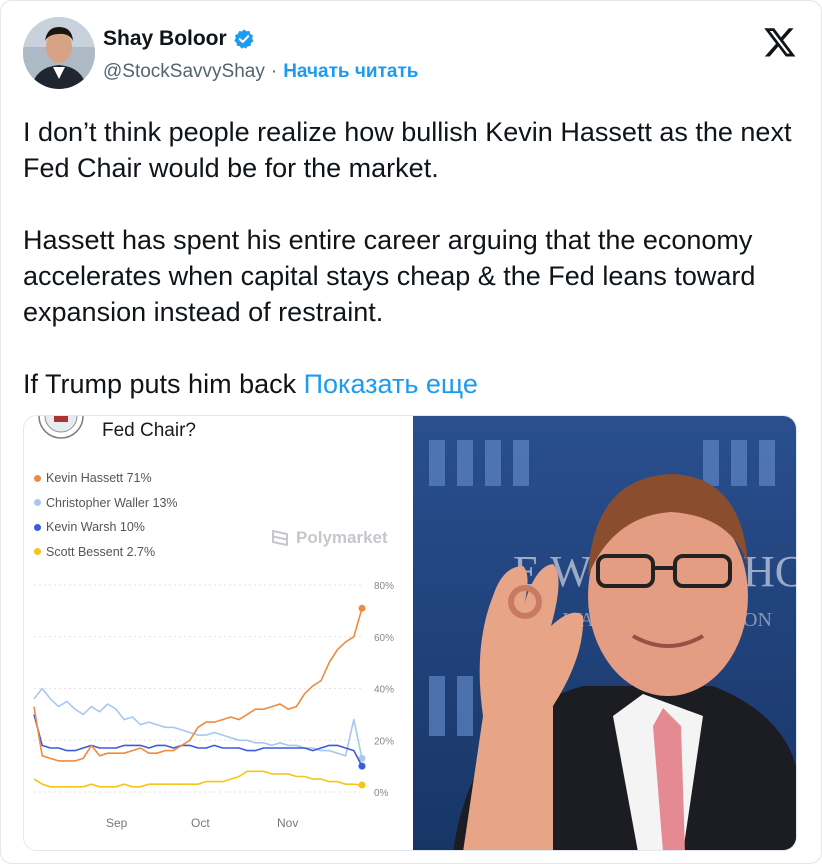  I want to click on series-line-kevin-hassett, so click(198, 685).